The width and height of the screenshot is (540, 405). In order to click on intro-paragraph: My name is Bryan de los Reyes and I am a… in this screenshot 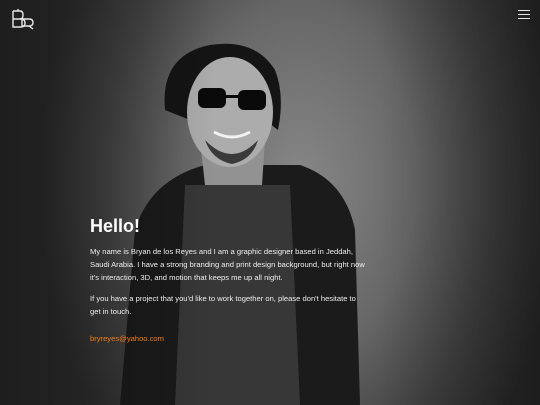, I will do `click(227, 264)`.